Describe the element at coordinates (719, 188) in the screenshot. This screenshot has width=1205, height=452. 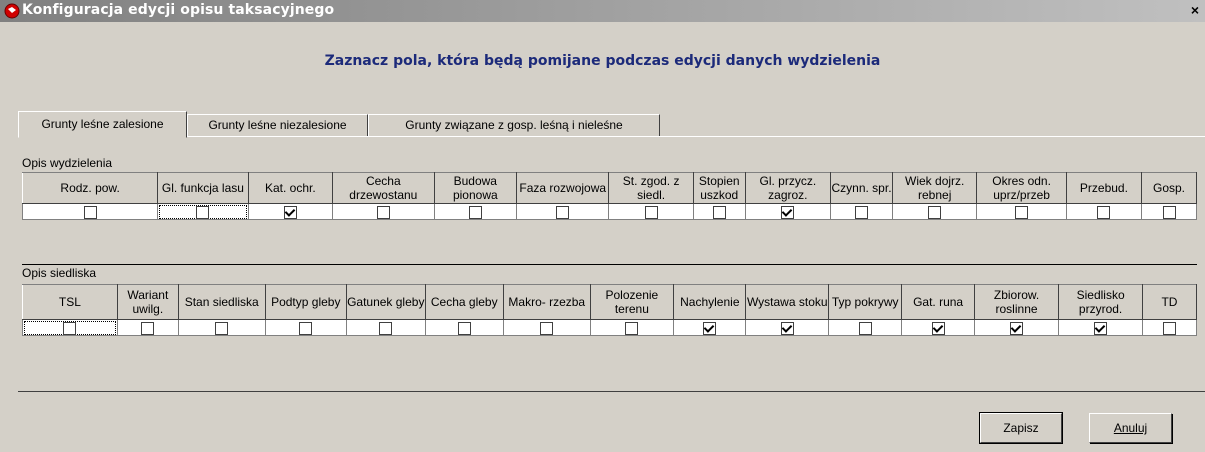
I see `column-header: Stopien uszkod` at that location.